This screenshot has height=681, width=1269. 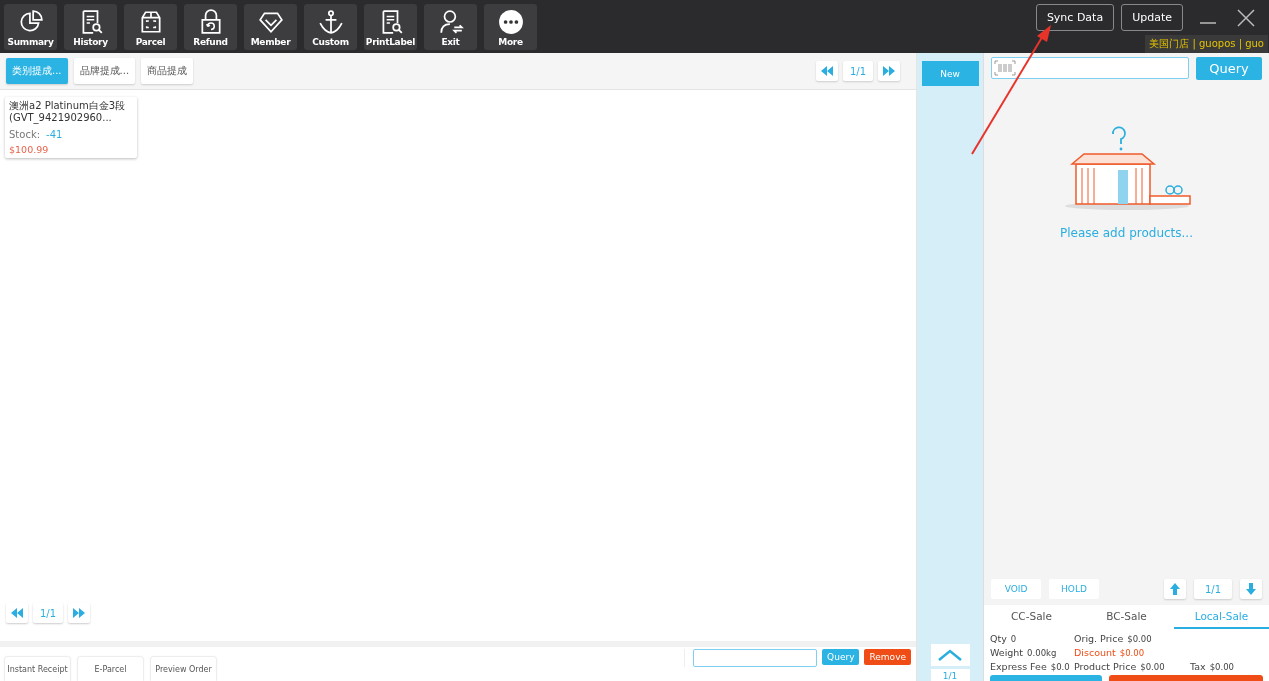 I want to click on user-switch-icon, so click(x=450, y=22).